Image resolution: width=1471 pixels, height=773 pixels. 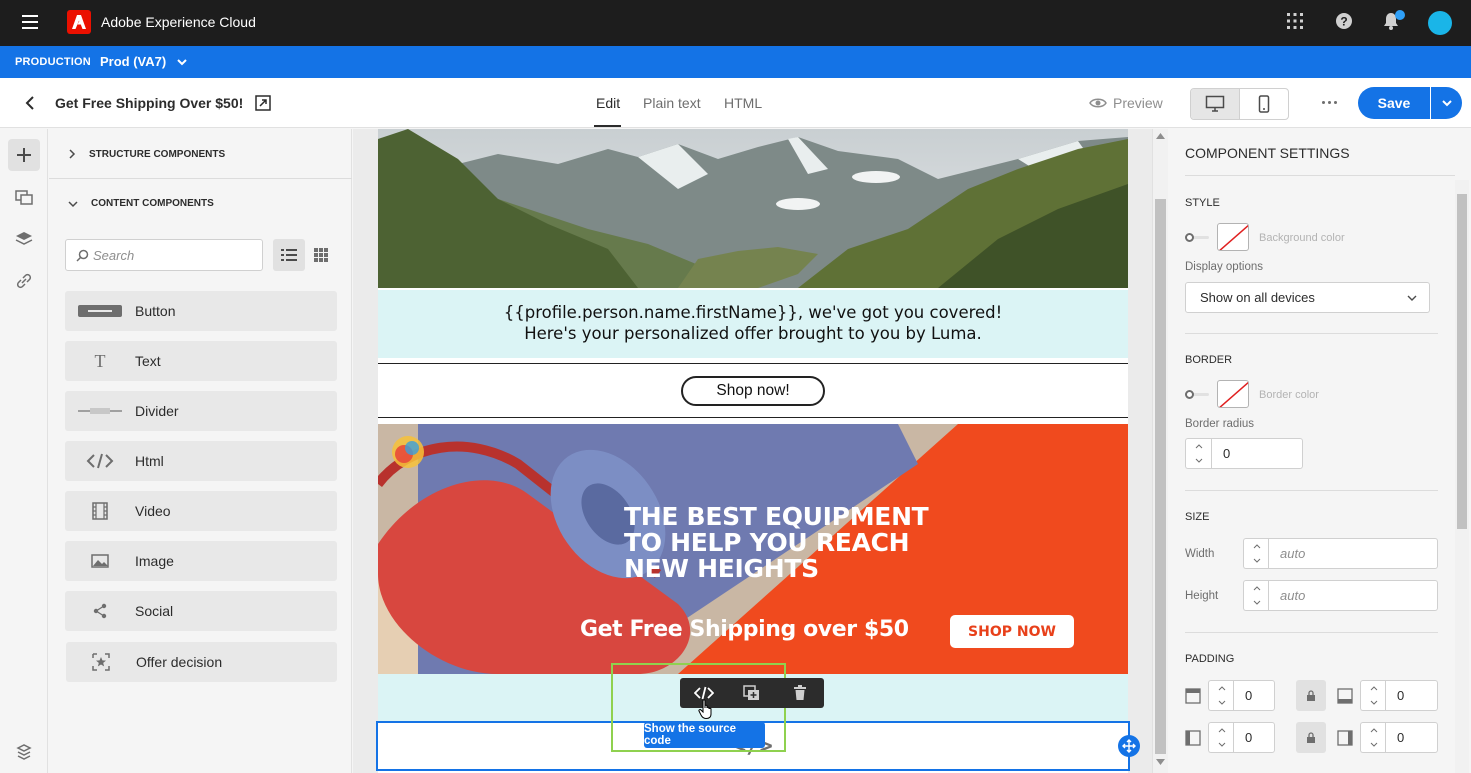 What do you see at coordinates (201, 311) in the screenshot?
I see `component-button: Button` at bounding box center [201, 311].